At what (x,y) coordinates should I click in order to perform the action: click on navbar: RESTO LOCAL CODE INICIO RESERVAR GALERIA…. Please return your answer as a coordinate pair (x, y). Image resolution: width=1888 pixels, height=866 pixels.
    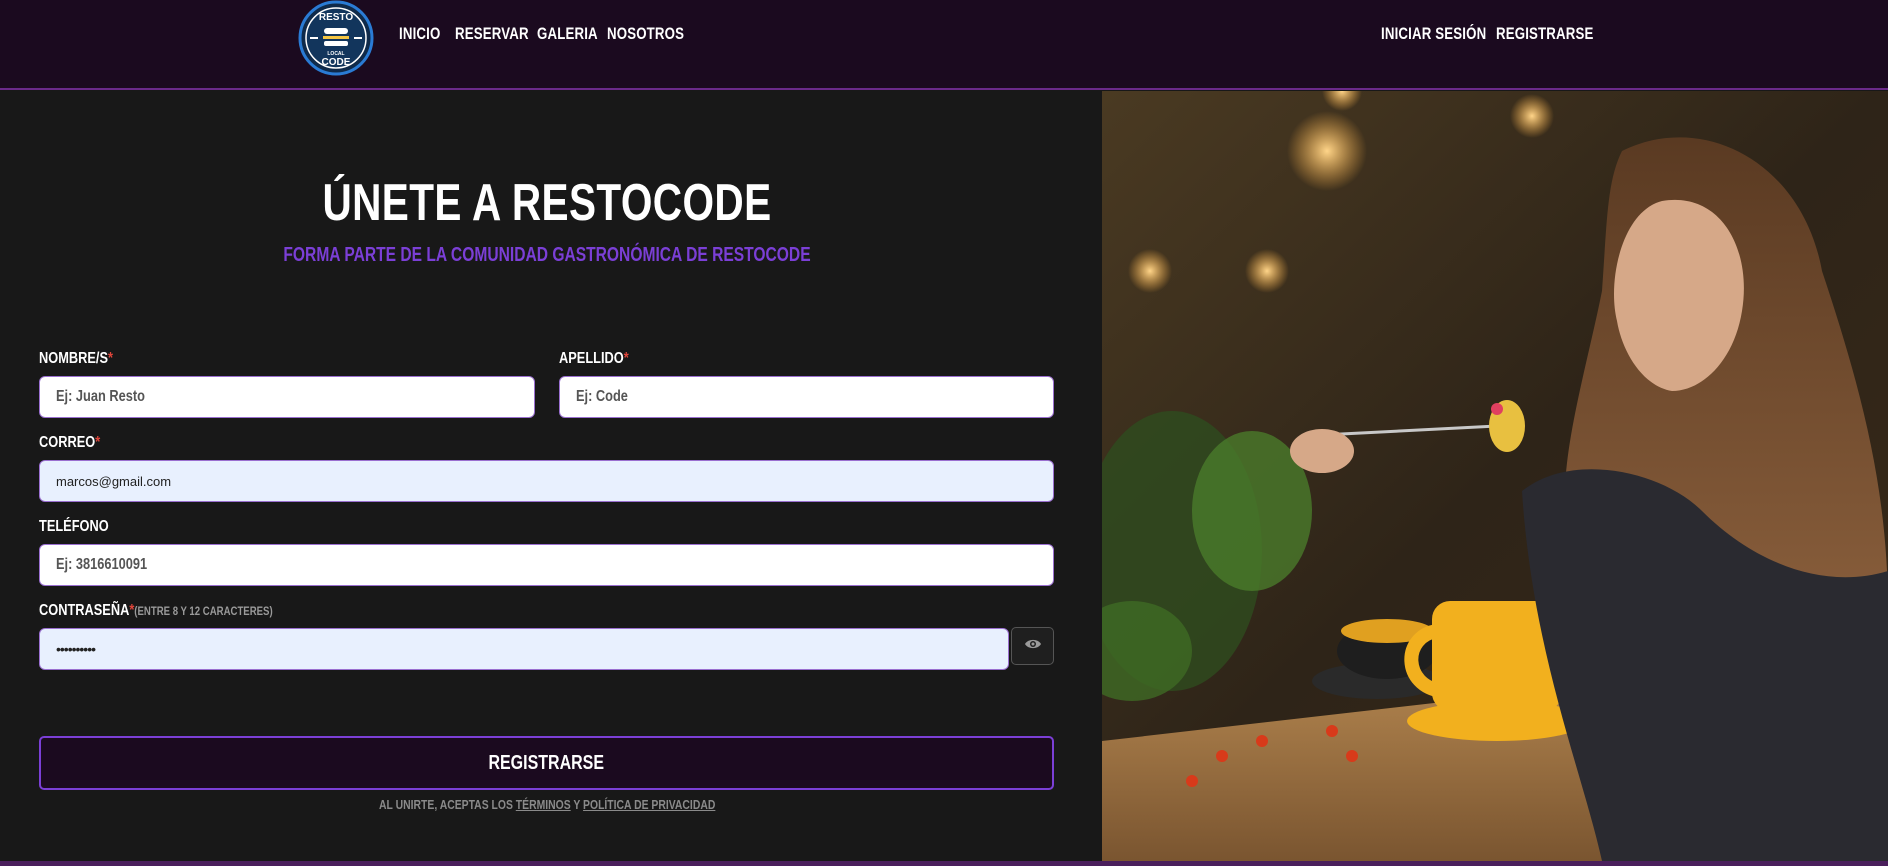
    Looking at the image, I should click on (944, 45).